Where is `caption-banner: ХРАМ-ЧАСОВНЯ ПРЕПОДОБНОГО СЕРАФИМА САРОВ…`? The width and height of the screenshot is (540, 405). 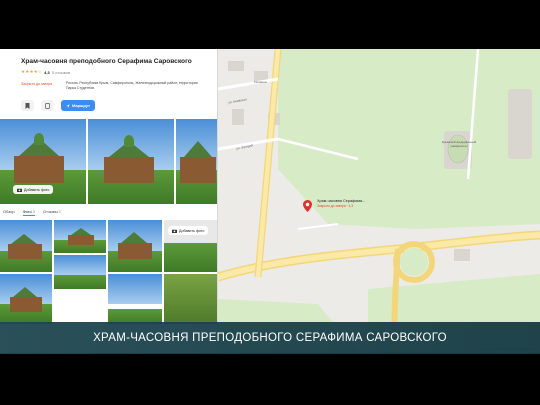 caption-banner: ХРАМ-ЧАСОВНЯ ПРЕПОДОБНОГО СЕРАФИМА САРОВ… is located at coordinates (270, 338).